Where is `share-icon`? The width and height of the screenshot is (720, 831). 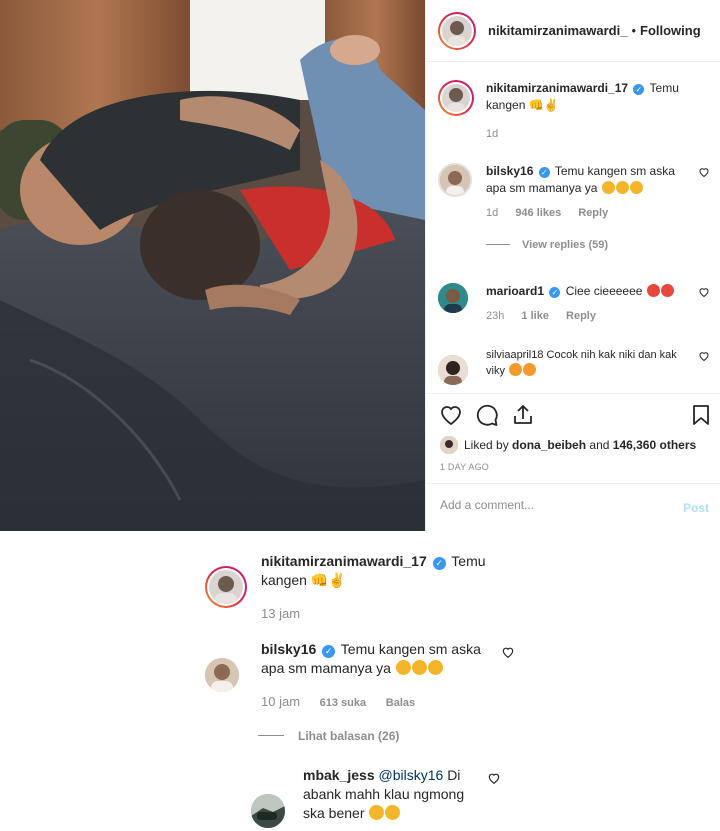
share-icon is located at coordinates (523, 415).